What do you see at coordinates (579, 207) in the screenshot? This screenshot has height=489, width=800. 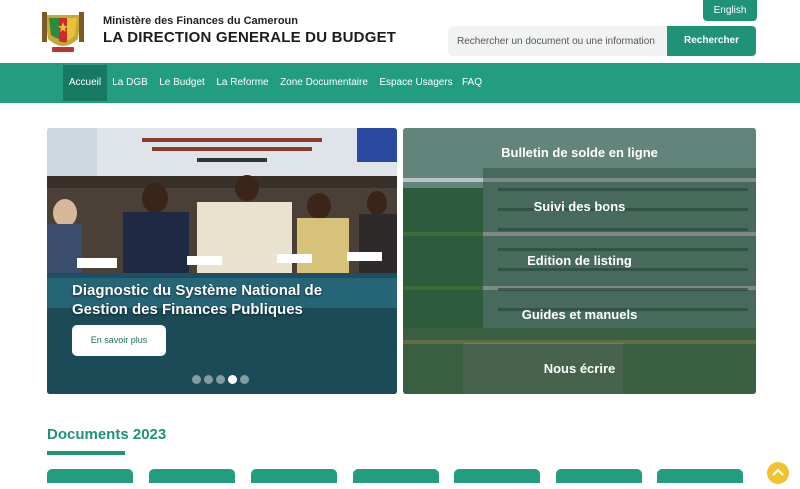 I see `suivi-des-bons-link: Suivi des bons` at bounding box center [579, 207].